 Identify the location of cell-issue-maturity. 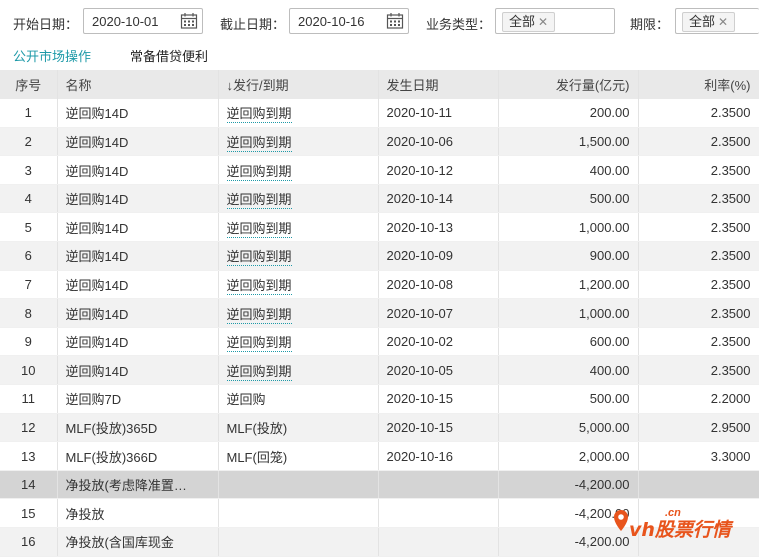
(298, 542).